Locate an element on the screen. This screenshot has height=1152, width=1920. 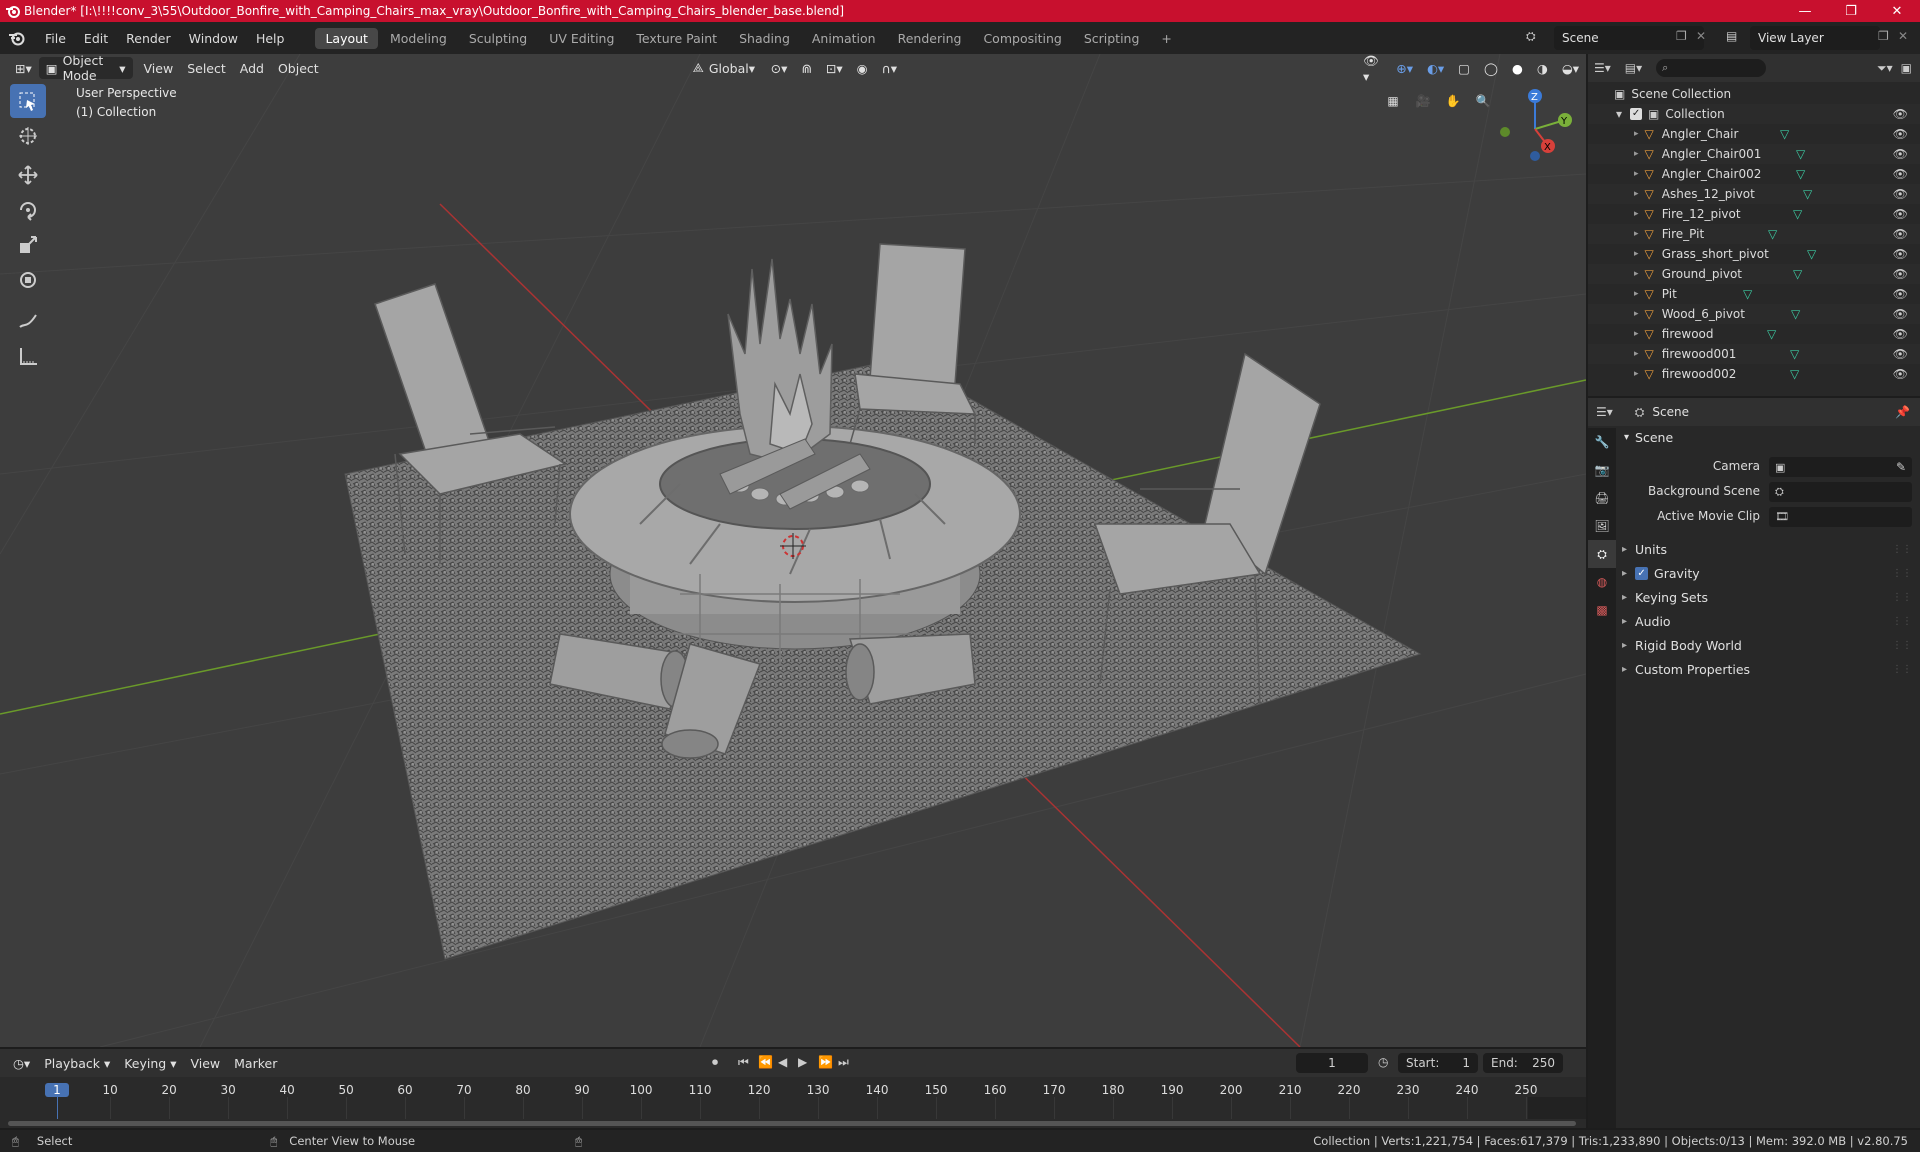
close-button: ✕ is located at coordinates (1897, 11).